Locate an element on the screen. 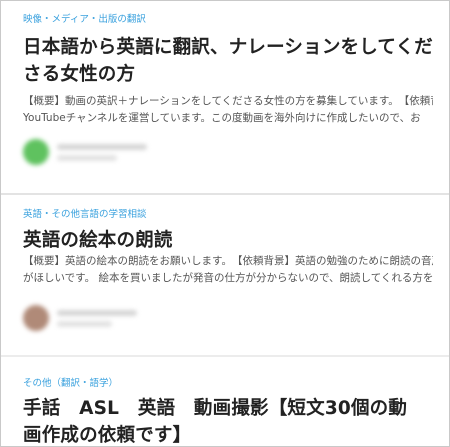 Image resolution: width=450 pixels, height=447 pixels. job-category: その他（翻訳・語学） is located at coordinates (70, 384).